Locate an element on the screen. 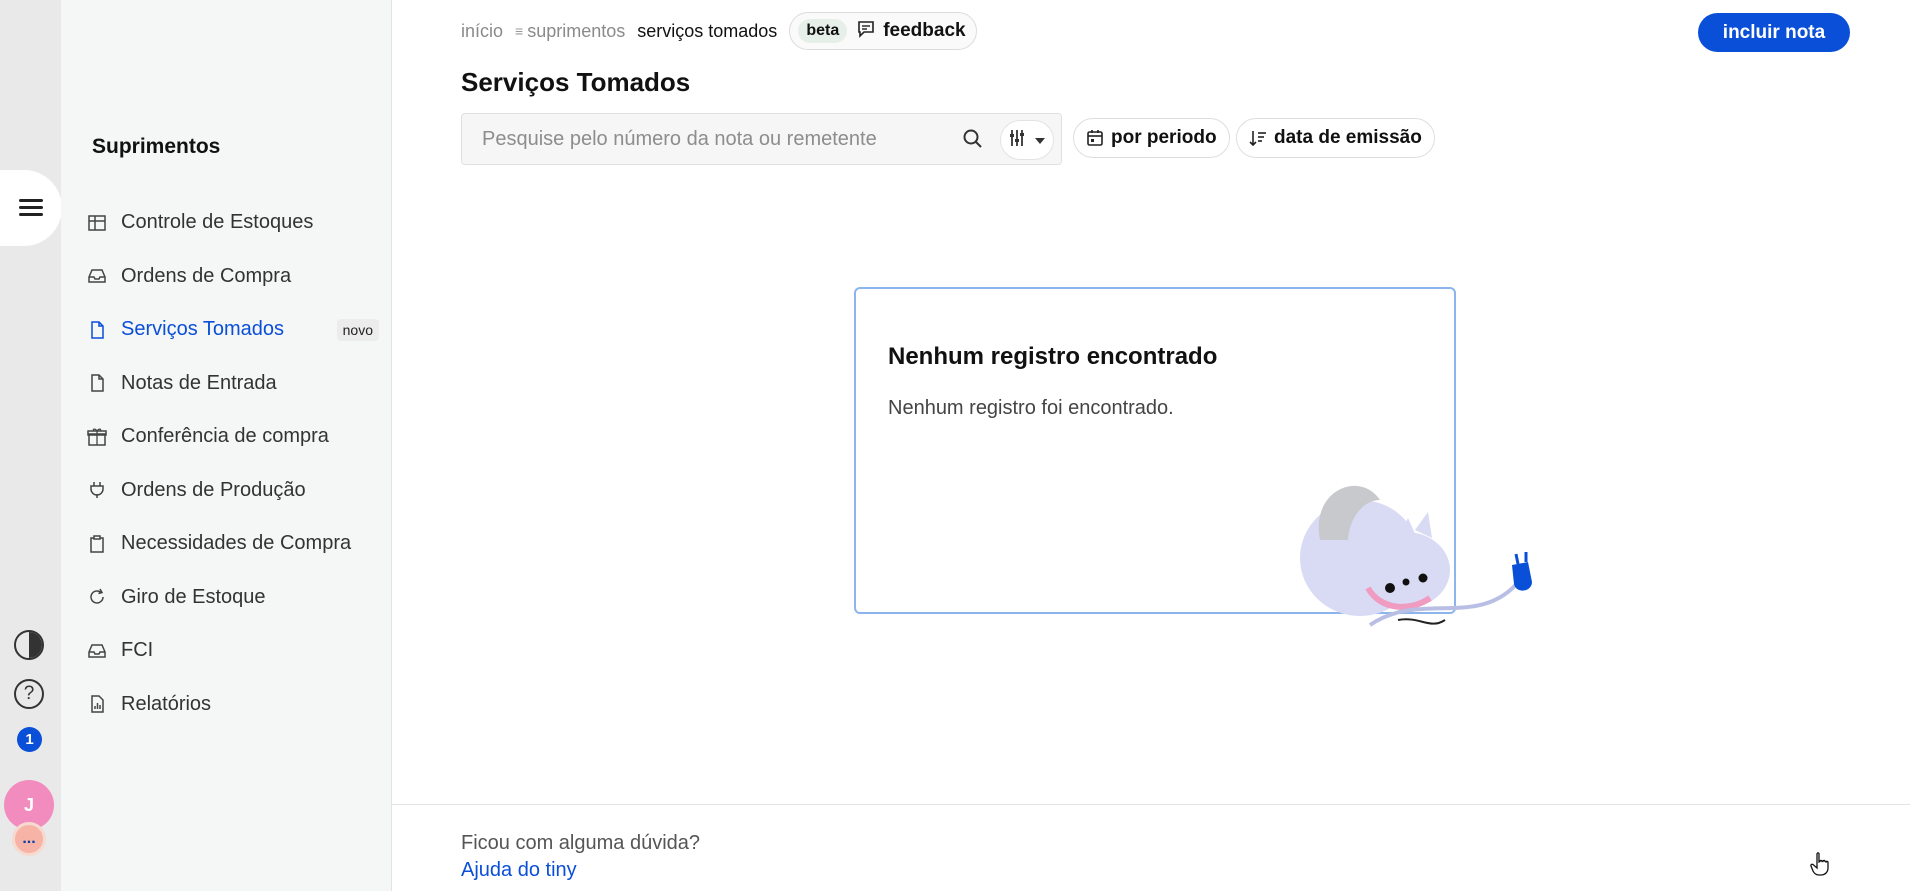 The image size is (1910, 891). sort-icon is located at coordinates (1258, 138).